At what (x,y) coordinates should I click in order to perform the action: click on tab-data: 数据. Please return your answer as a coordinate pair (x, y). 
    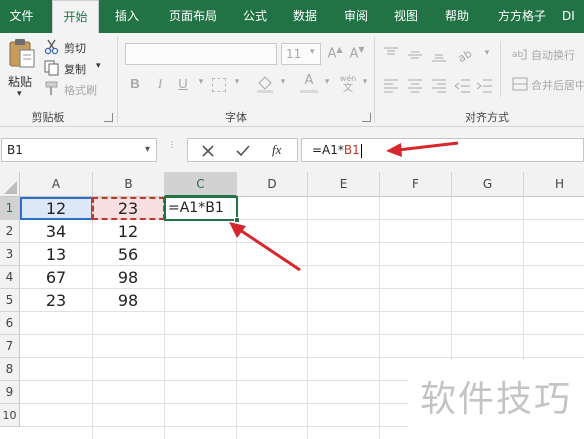
    Looking at the image, I should click on (305, 16).